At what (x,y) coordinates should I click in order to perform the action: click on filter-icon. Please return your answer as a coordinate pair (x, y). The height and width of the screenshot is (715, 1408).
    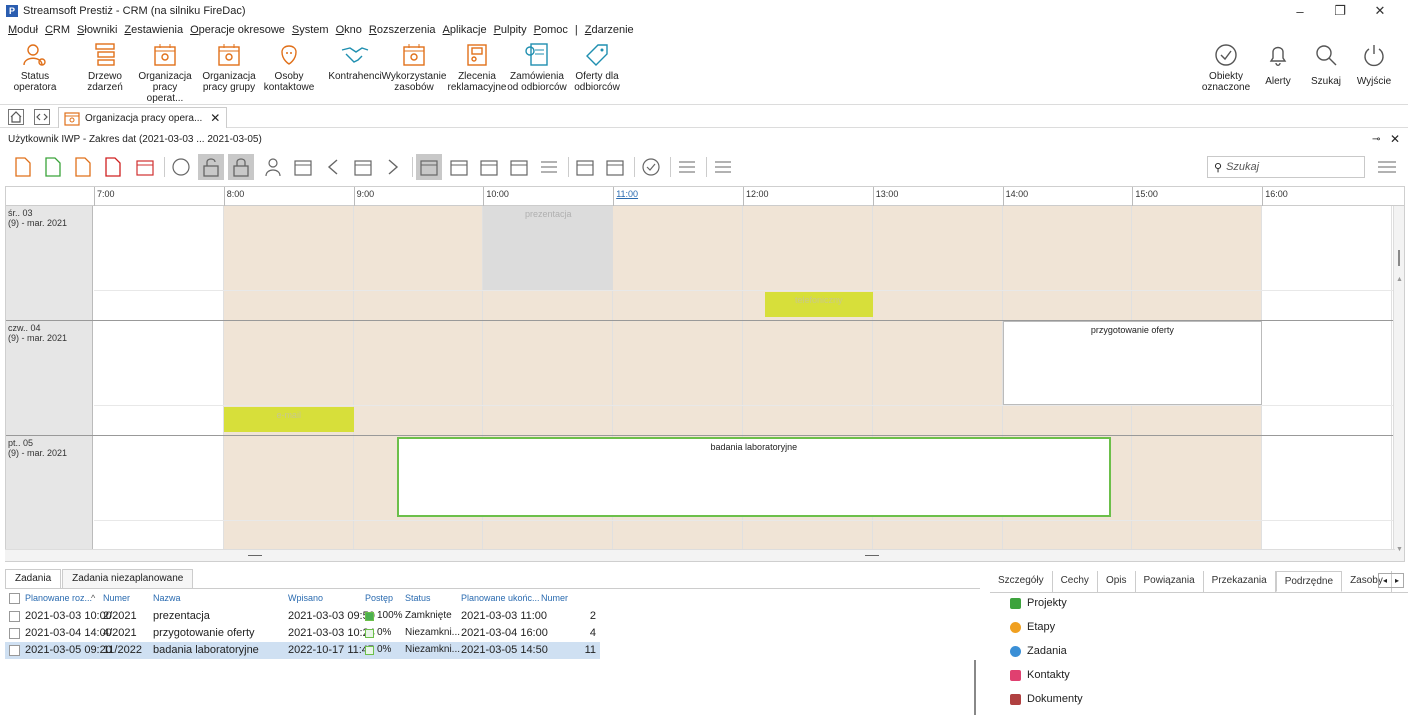
    Looking at the image, I should click on (723, 167).